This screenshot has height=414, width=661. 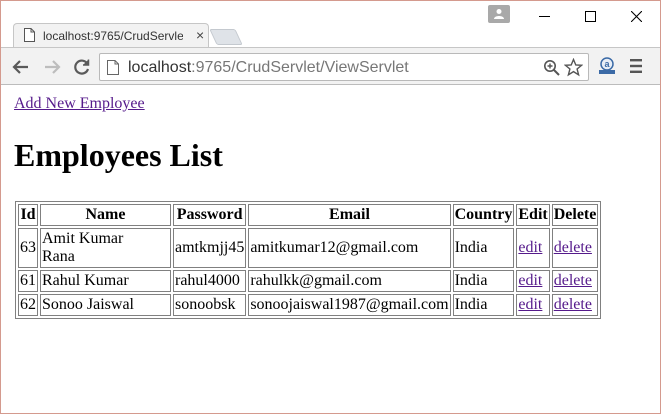 I want to click on browser-tab: localhost:9765/CrudServle ×, so click(x=111, y=35).